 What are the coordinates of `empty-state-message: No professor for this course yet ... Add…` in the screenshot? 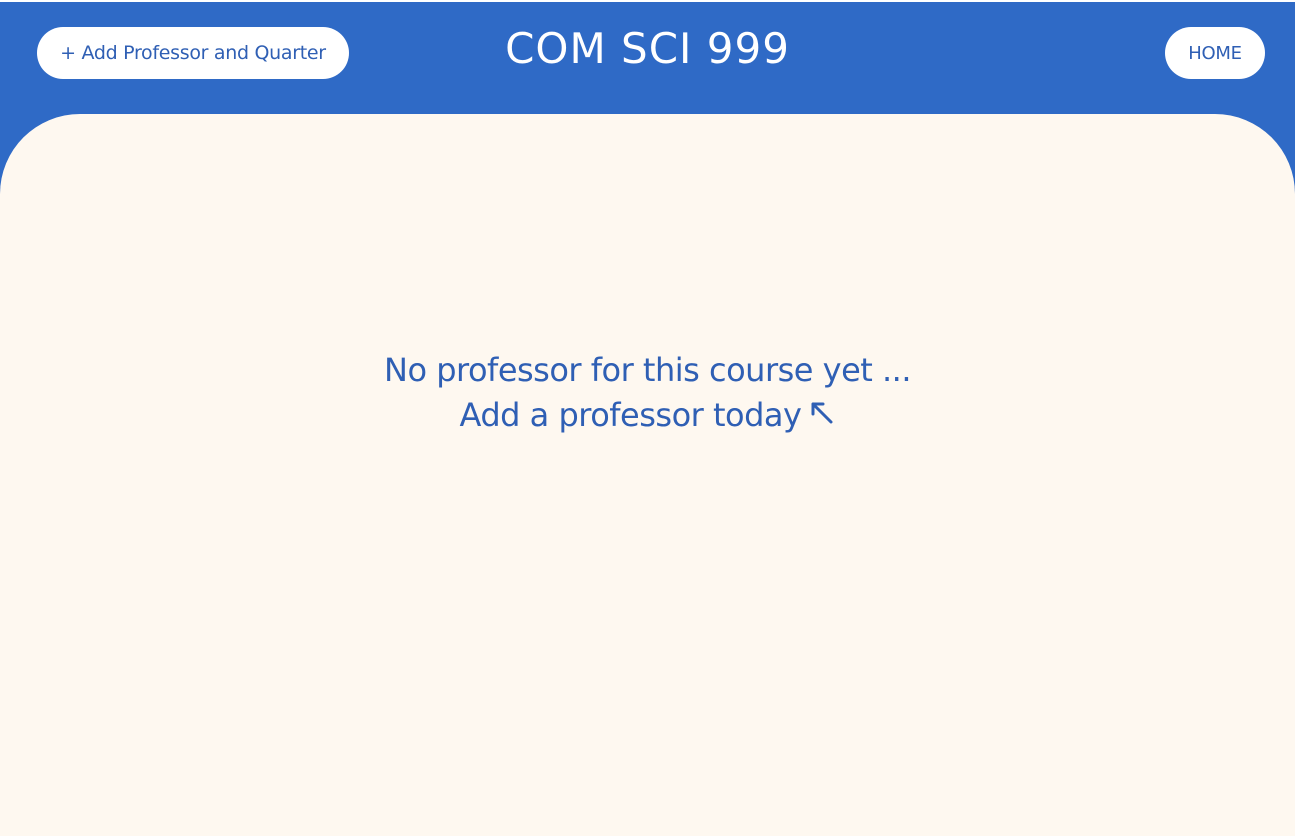 It's located at (647, 393).